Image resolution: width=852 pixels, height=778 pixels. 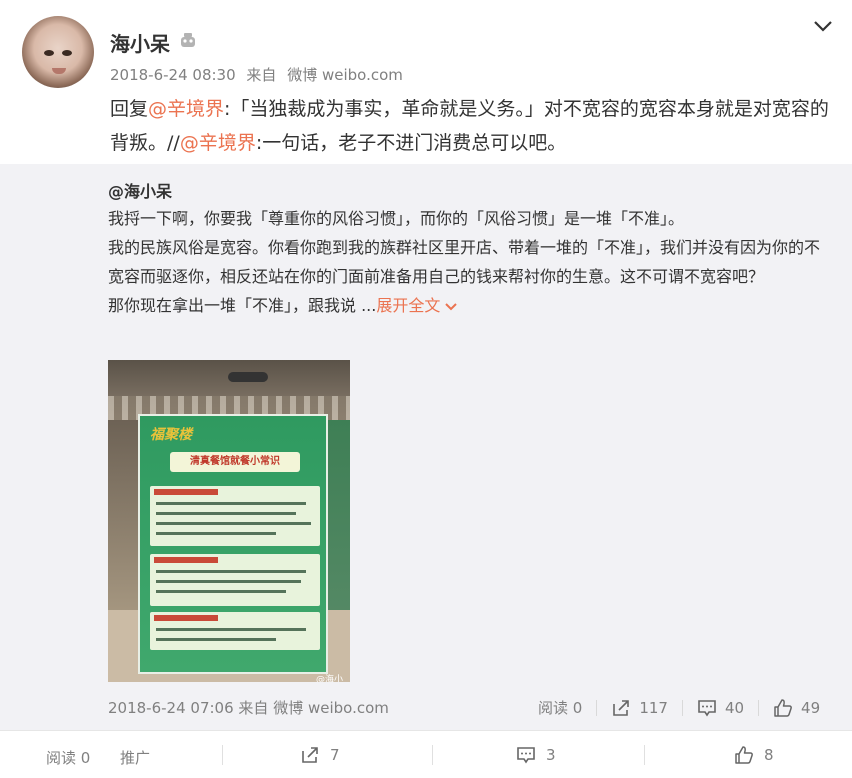 What do you see at coordinates (551, 755) in the screenshot?
I see `comment-count: 3` at bounding box center [551, 755].